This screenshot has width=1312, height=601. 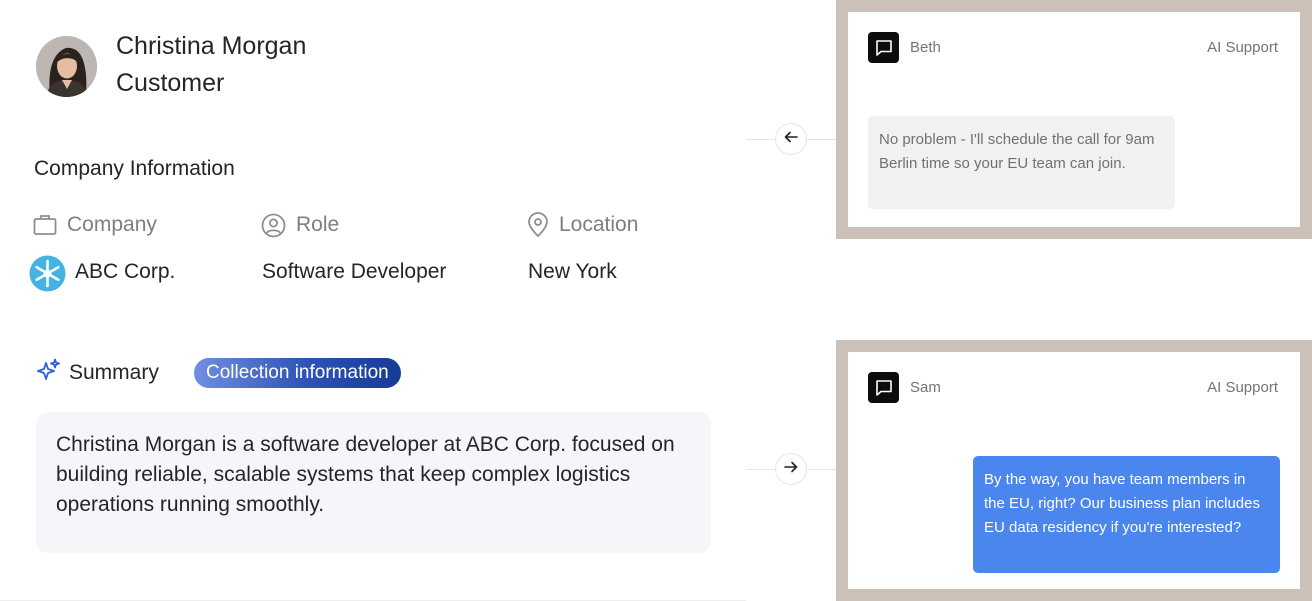 I want to click on incoming-arrow-button, so click(x=791, y=139).